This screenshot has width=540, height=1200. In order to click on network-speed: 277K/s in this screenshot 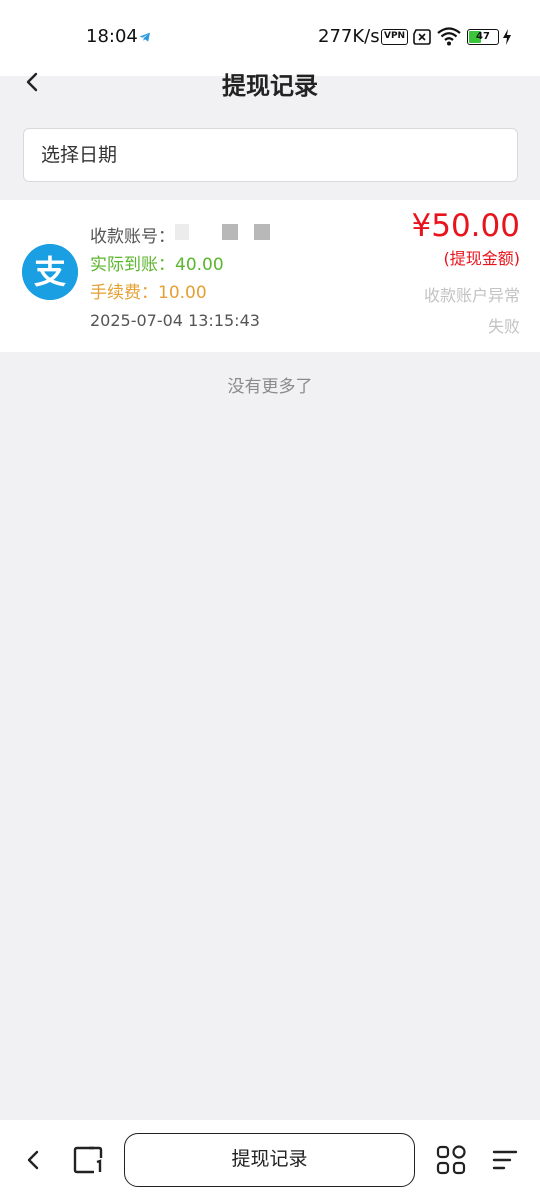, I will do `click(349, 36)`.